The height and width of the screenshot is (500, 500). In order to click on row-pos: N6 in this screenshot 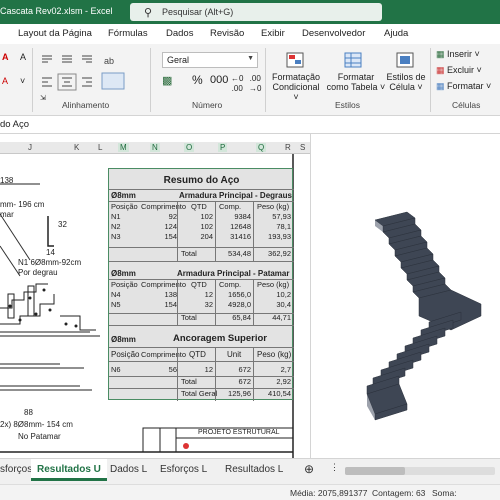, I will do `click(116, 369)`.